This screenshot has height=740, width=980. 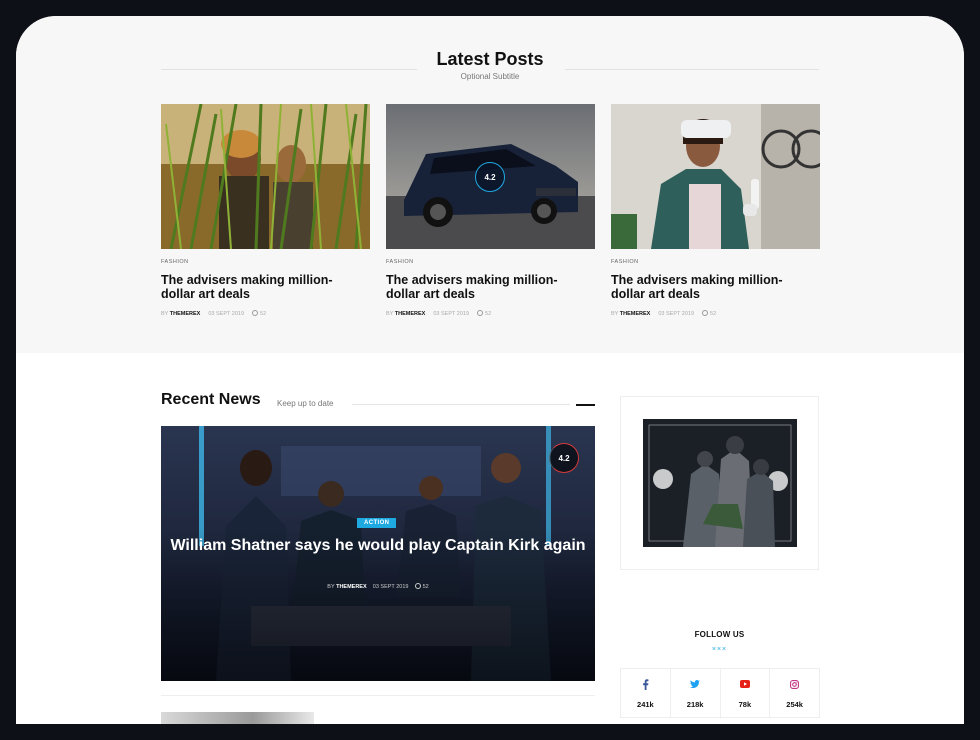 I want to click on featured-meta: BY THEMEREX 03 SEPT 2019 52, so click(x=378, y=586).